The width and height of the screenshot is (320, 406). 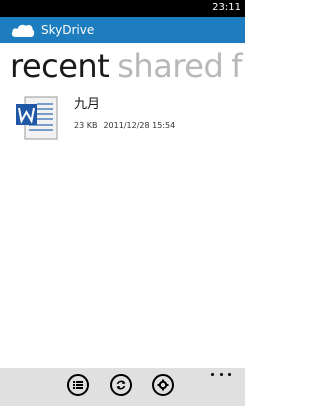 I want to click on cloud-icon, so click(x=23, y=30).